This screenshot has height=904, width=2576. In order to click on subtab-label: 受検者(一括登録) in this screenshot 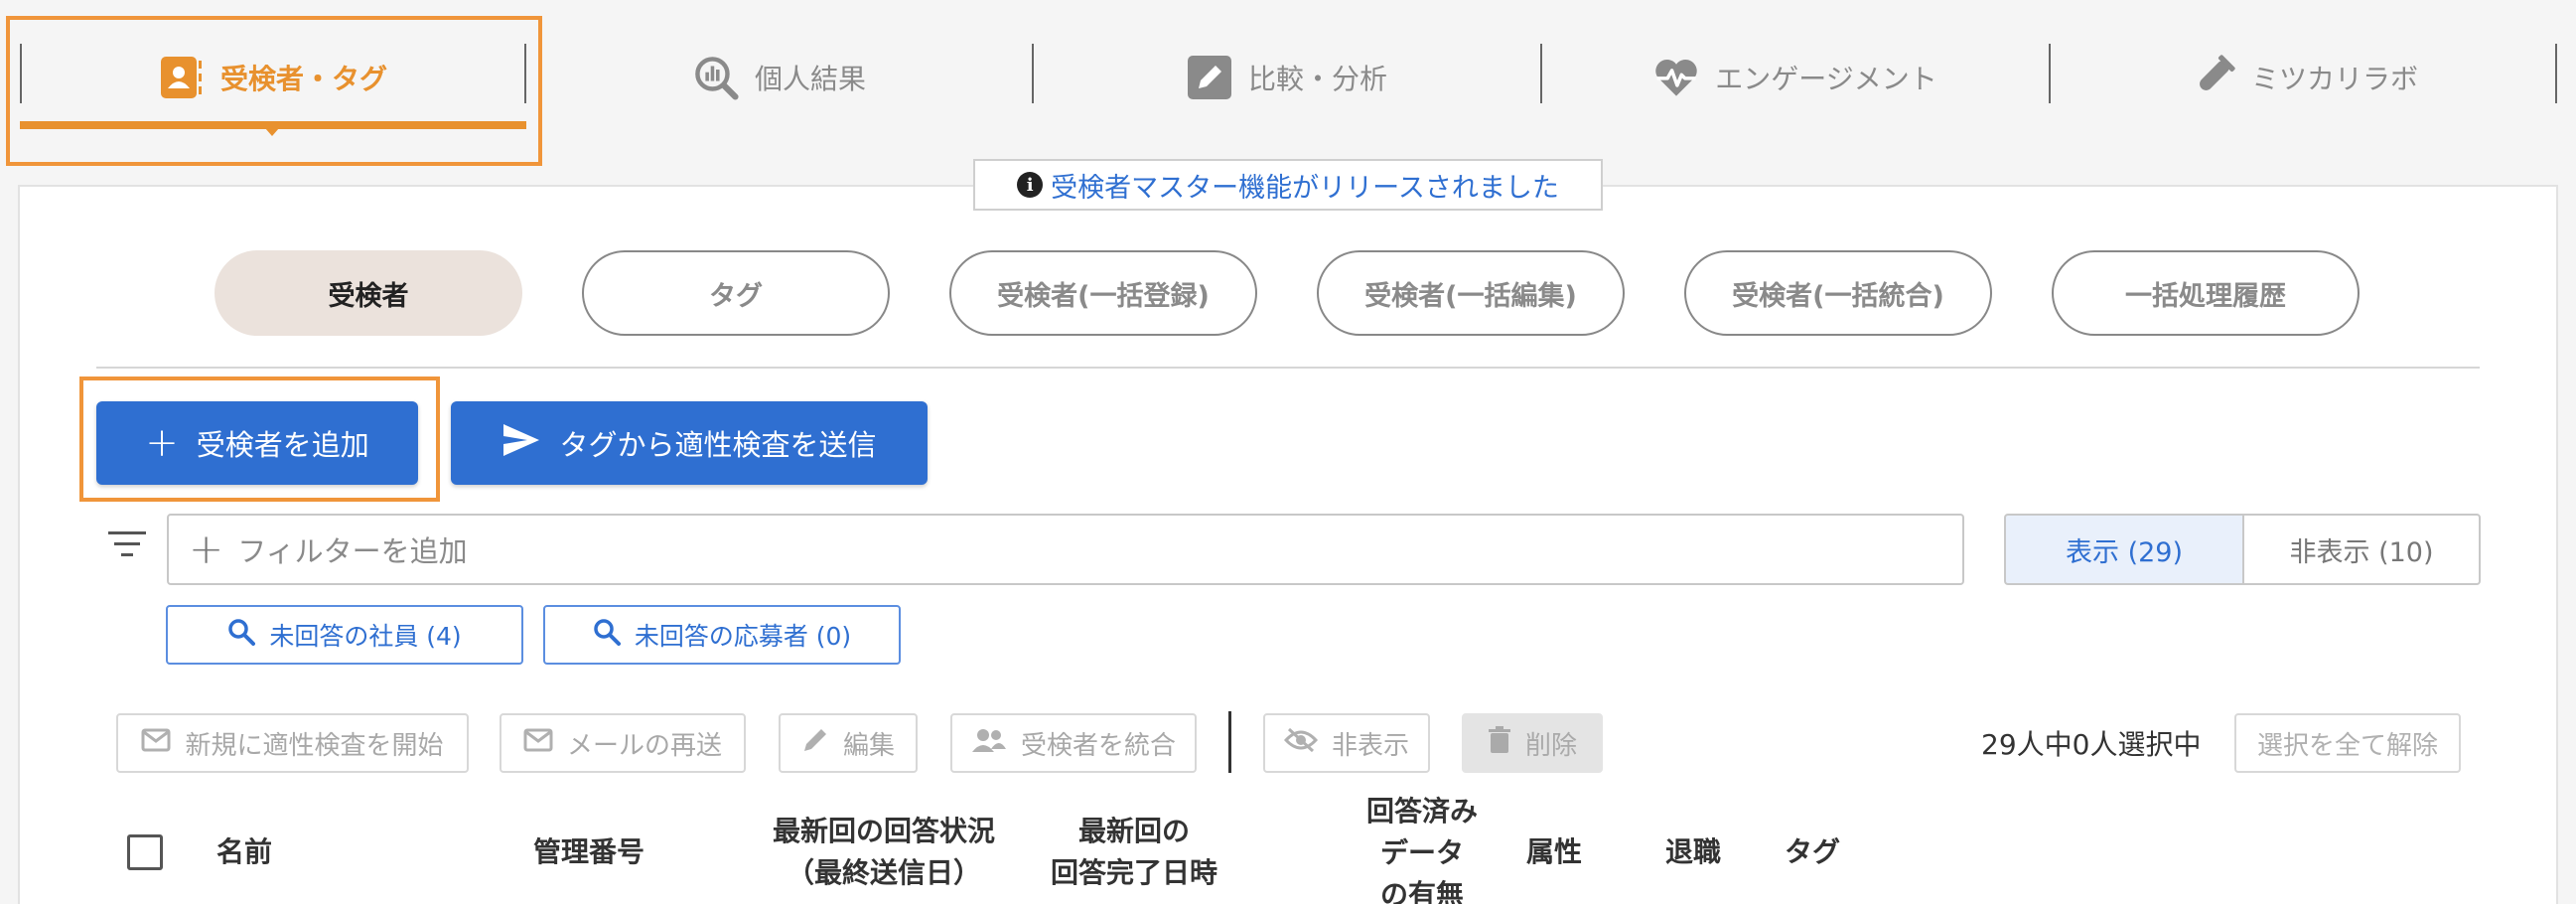, I will do `click(1103, 296)`.